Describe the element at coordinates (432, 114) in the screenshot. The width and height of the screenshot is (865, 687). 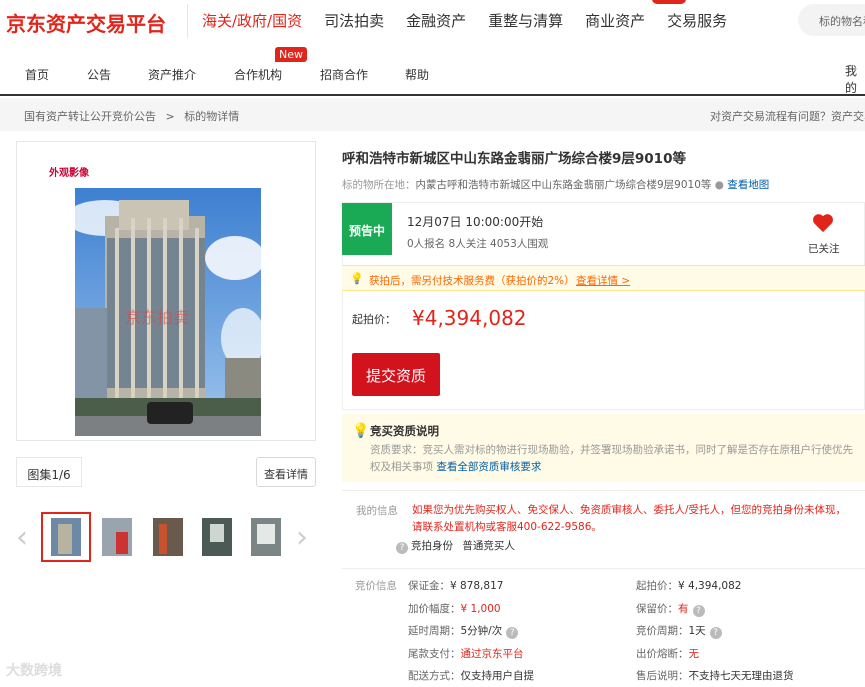
I see `breadcrumb-bar: 国有资产转让公开竞价公告 > 标的物详情 对资产交易流程有问题？资产交易` at that location.